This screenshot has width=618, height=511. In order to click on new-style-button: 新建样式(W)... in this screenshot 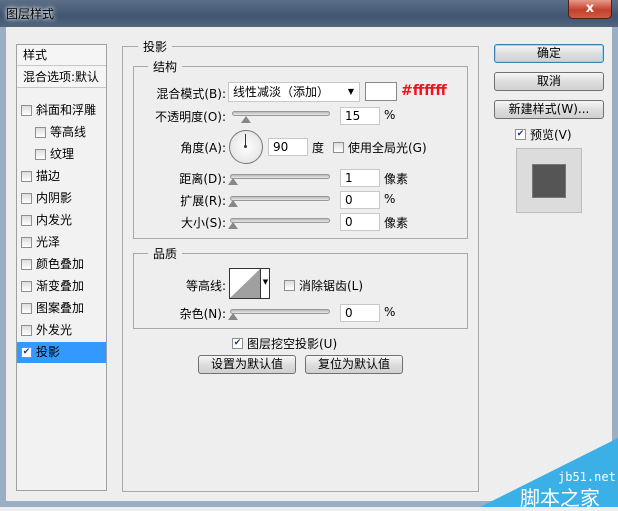, I will do `click(549, 109)`.